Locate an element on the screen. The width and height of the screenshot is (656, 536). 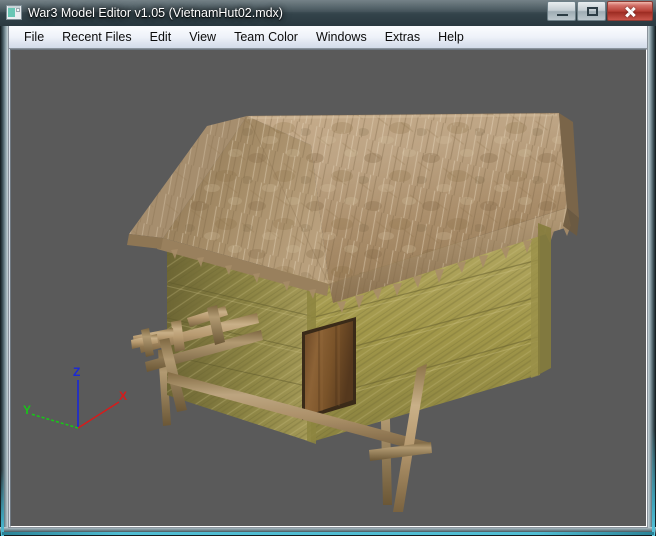
maximize-button is located at coordinates (591, 11).